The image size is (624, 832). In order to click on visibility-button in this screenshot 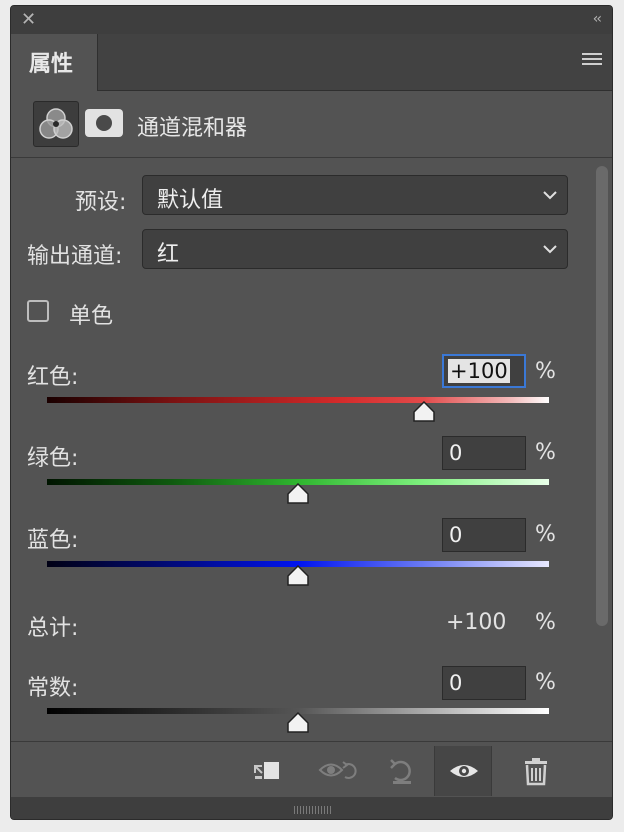, I will do `click(463, 771)`.